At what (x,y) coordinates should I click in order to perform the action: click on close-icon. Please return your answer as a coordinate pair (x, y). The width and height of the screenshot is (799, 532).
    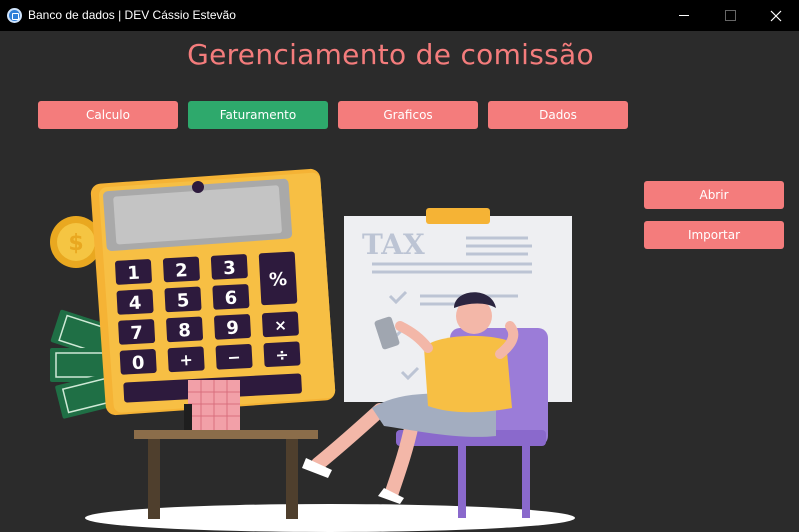
    Looking at the image, I should click on (776, 15).